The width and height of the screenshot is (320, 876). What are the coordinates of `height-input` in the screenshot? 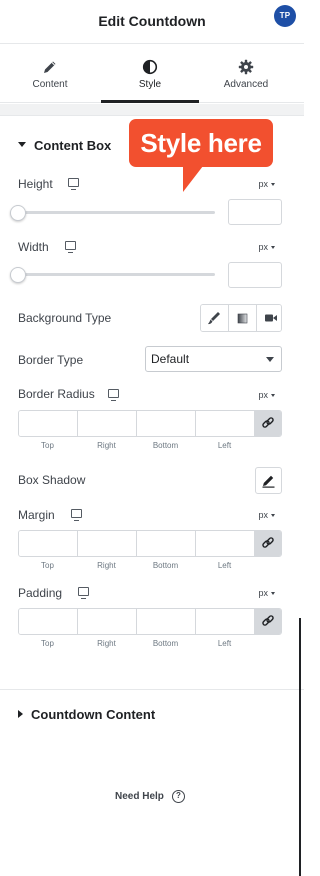 It's located at (255, 212).